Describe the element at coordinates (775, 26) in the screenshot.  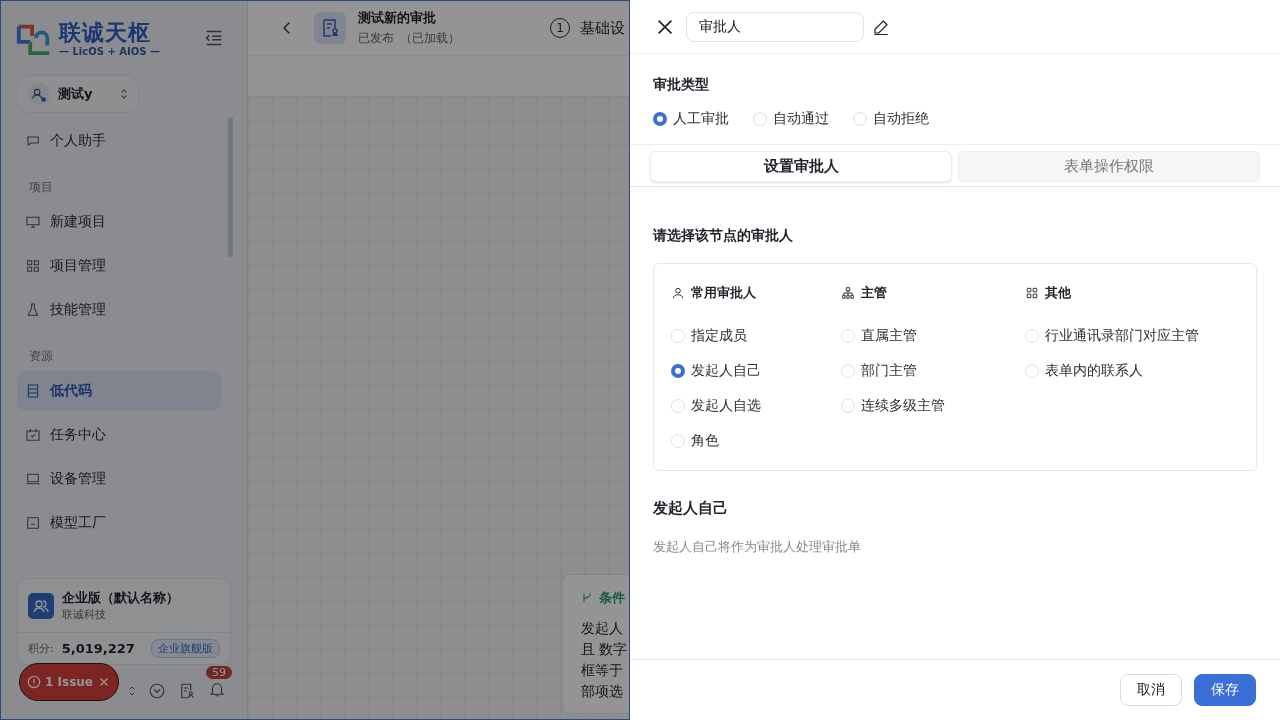
I see `node-name-field: 审批人` at that location.